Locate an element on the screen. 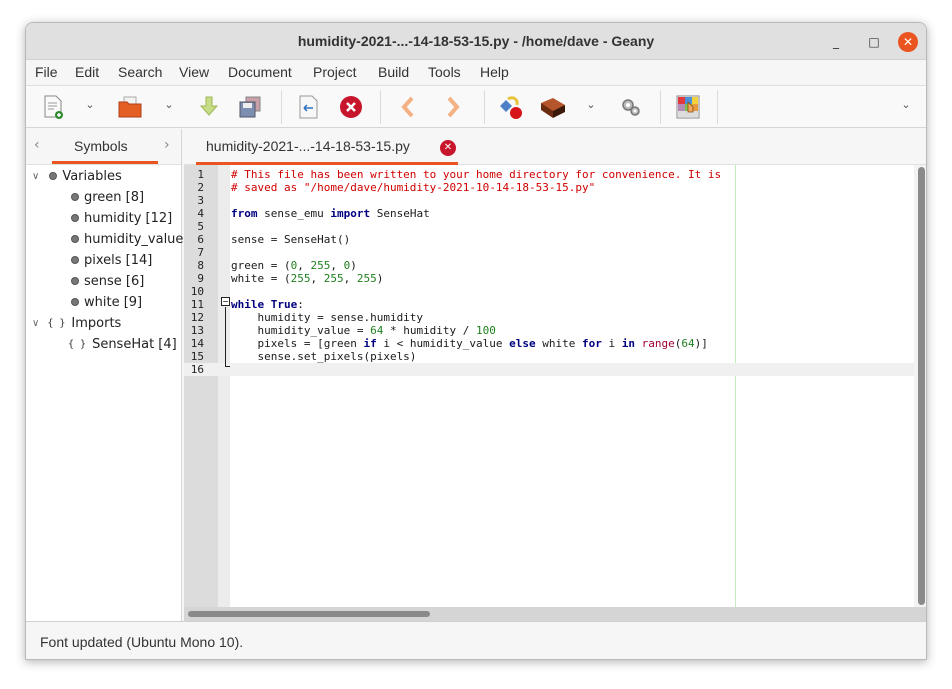 This screenshot has height=689, width=952. minimize-button: _ is located at coordinates (836, 42).